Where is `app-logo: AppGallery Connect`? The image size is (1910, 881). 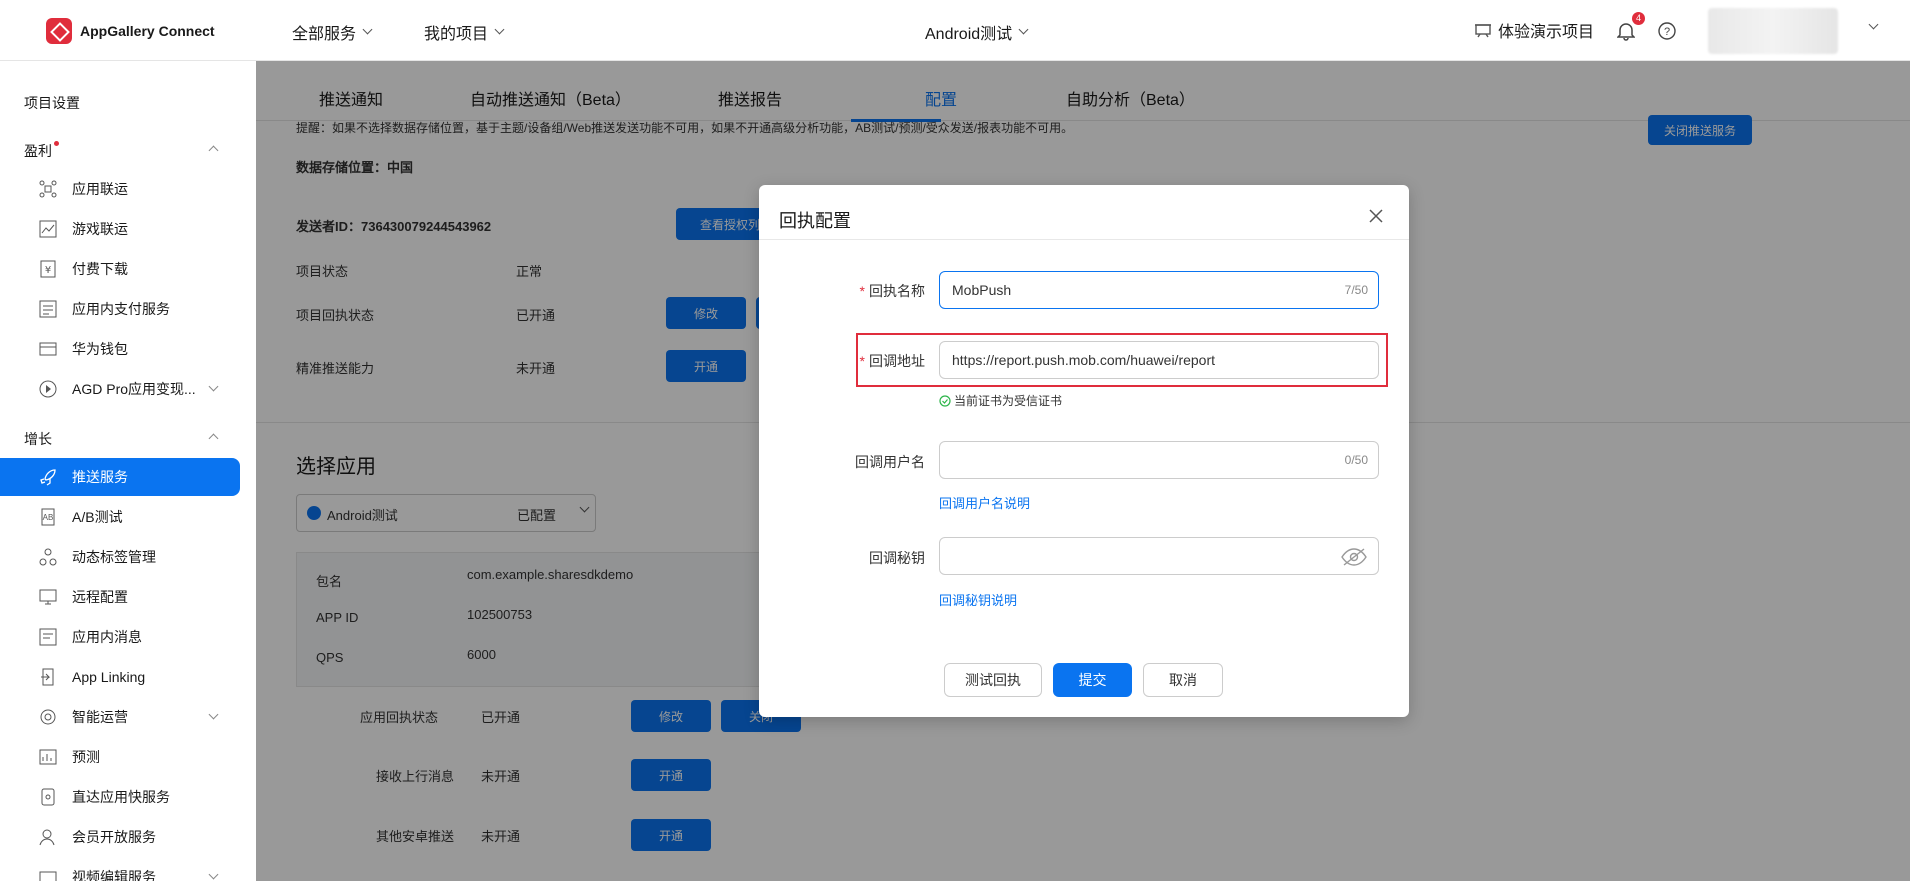
app-logo: AppGallery Connect is located at coordinates (130, 31).